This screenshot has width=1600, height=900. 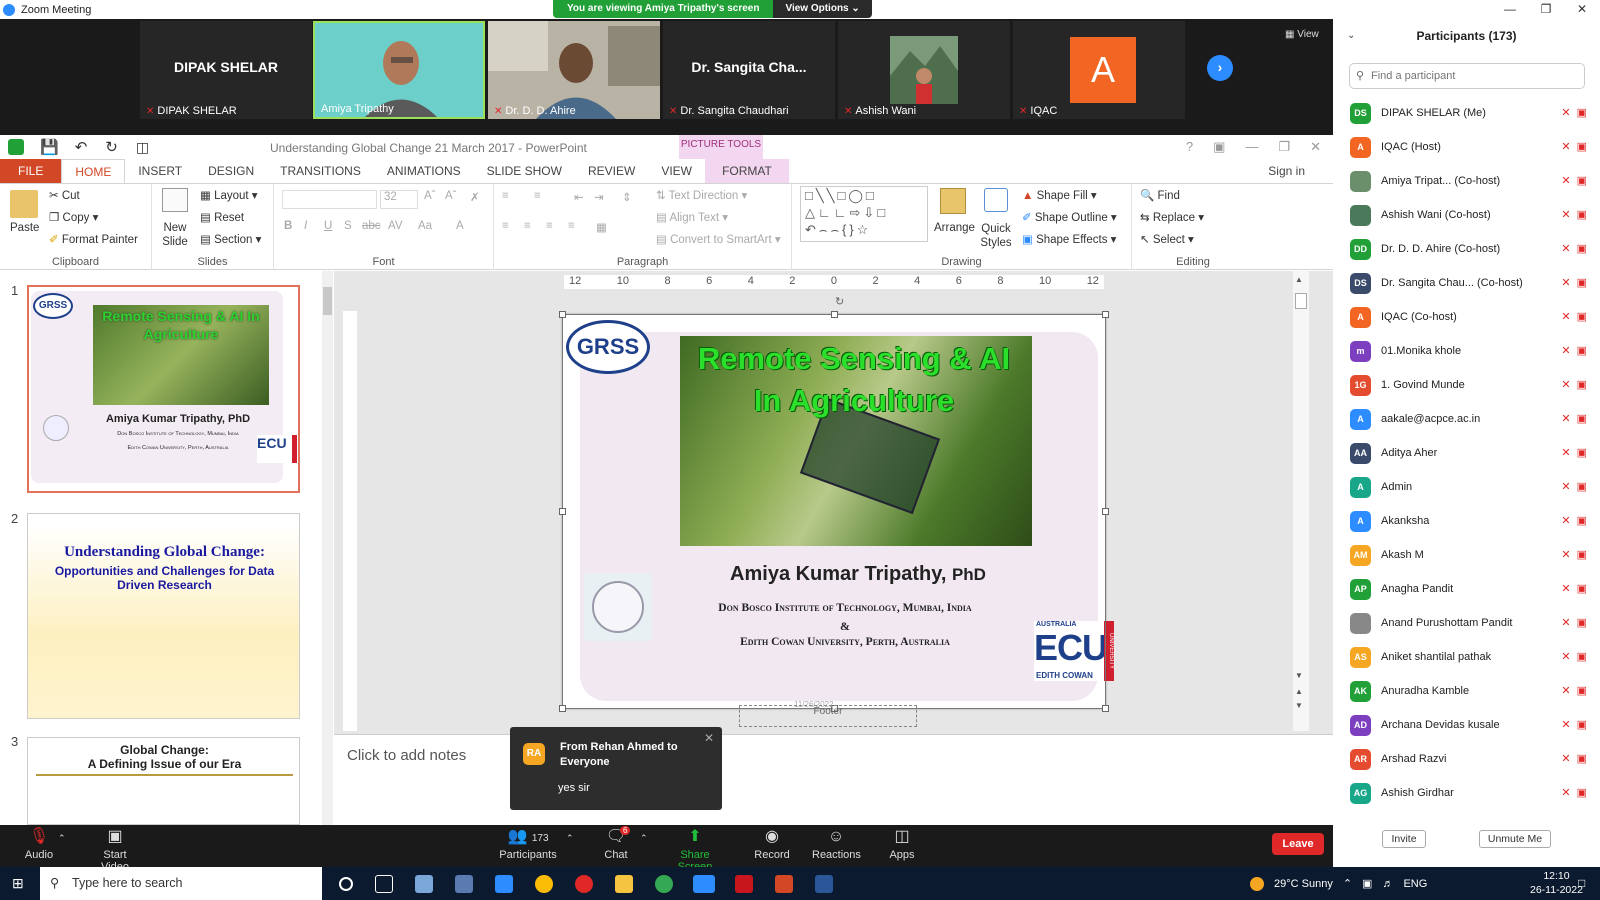 What do you see at coordinates (902, 844) in the screenshot?
I see `apps-button: ◫ Apps` at bounding box center [902, 844].